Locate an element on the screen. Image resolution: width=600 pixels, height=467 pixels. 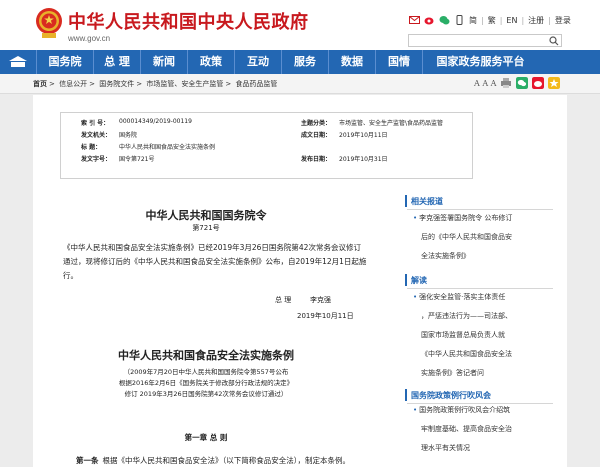
site-url: www.gov.cn is located at coordinates (89, 38).